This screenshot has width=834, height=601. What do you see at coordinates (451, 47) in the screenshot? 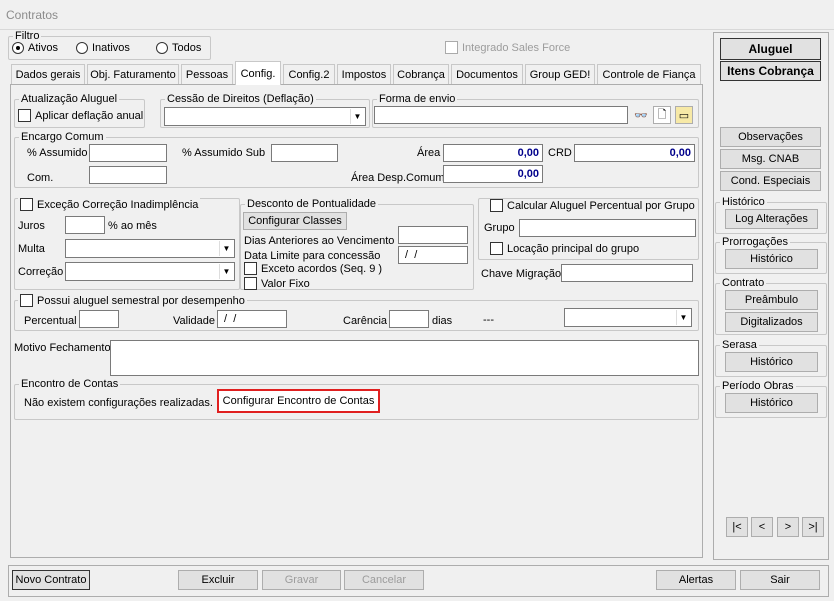
I see `integrado-checkbox` at bounding box center [451, 47].